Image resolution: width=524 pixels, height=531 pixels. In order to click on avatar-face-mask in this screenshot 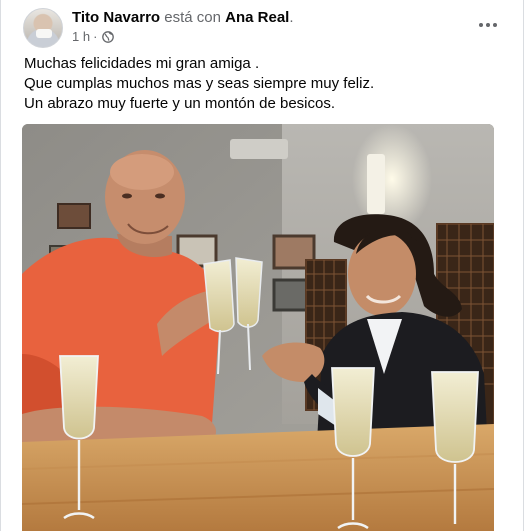, I will do `click(44, 33)`.